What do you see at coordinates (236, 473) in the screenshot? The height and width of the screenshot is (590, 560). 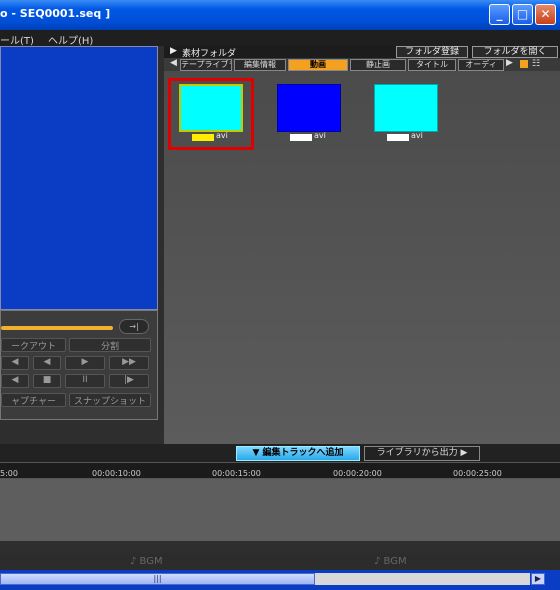 I see `ruler-tick: 00:00:15:00` at bounding box center [236, 473].